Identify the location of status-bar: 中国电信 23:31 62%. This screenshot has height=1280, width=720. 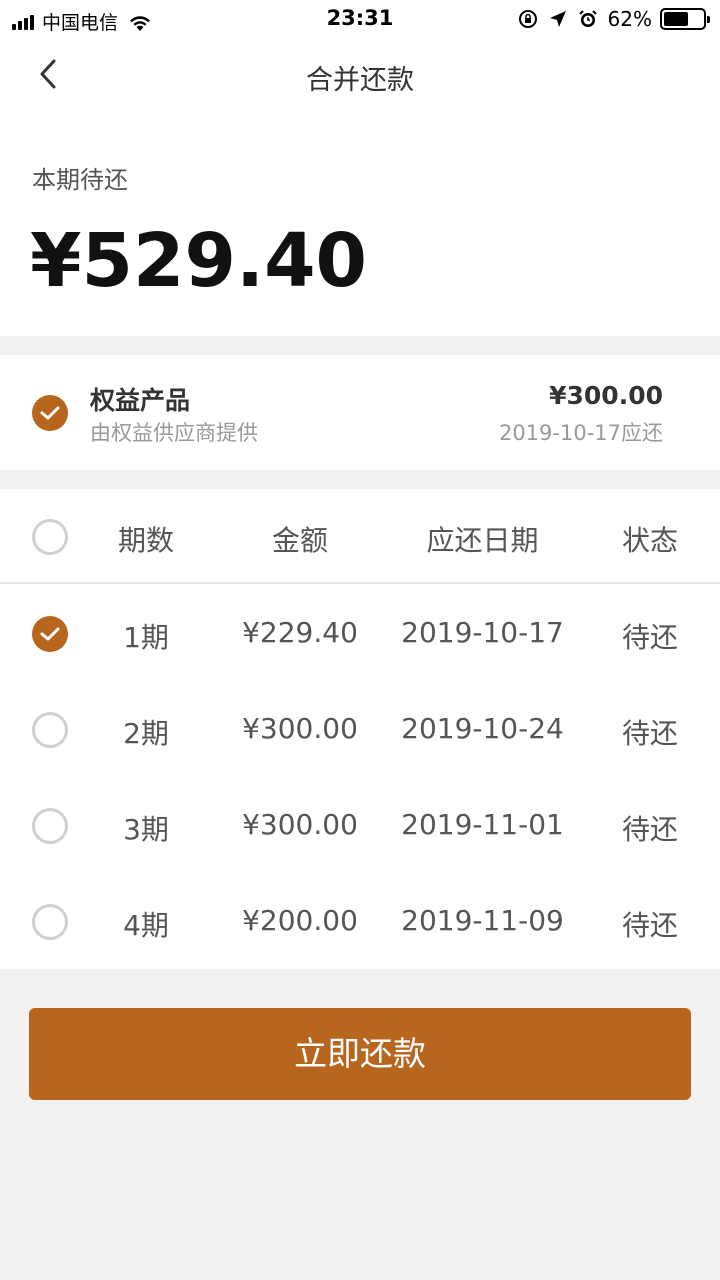
(360, 19).